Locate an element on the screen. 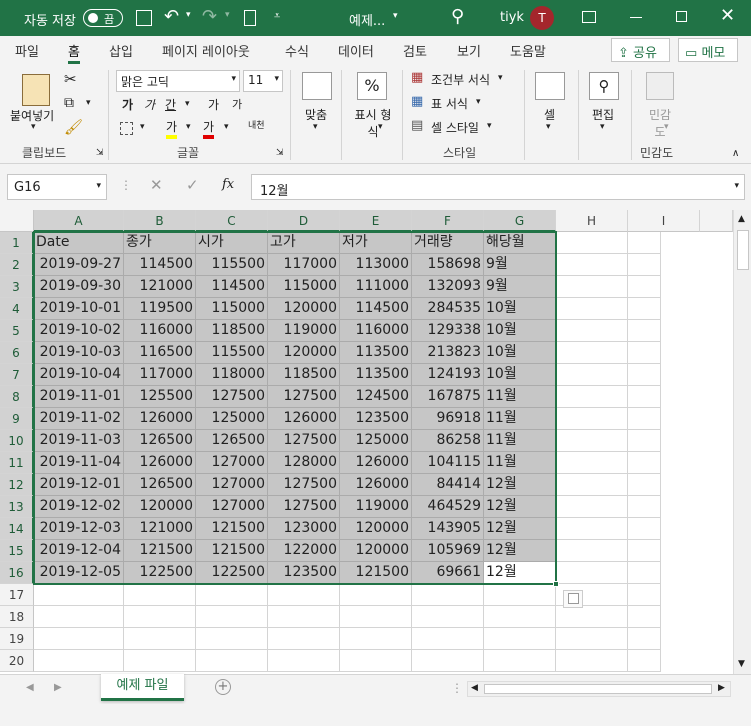 Image resolution: width=751 pixels, height=726 pixels. number-format-button: 표시 형식 is located at coordinates (373, 123).